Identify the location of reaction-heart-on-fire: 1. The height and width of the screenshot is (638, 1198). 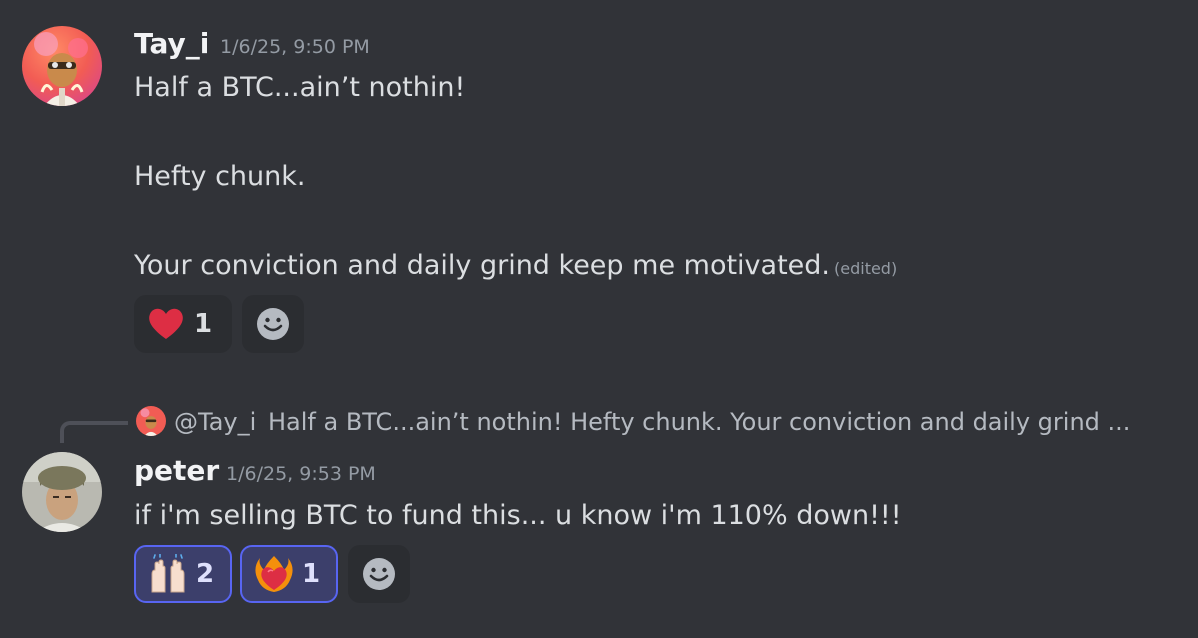
(289, 574).